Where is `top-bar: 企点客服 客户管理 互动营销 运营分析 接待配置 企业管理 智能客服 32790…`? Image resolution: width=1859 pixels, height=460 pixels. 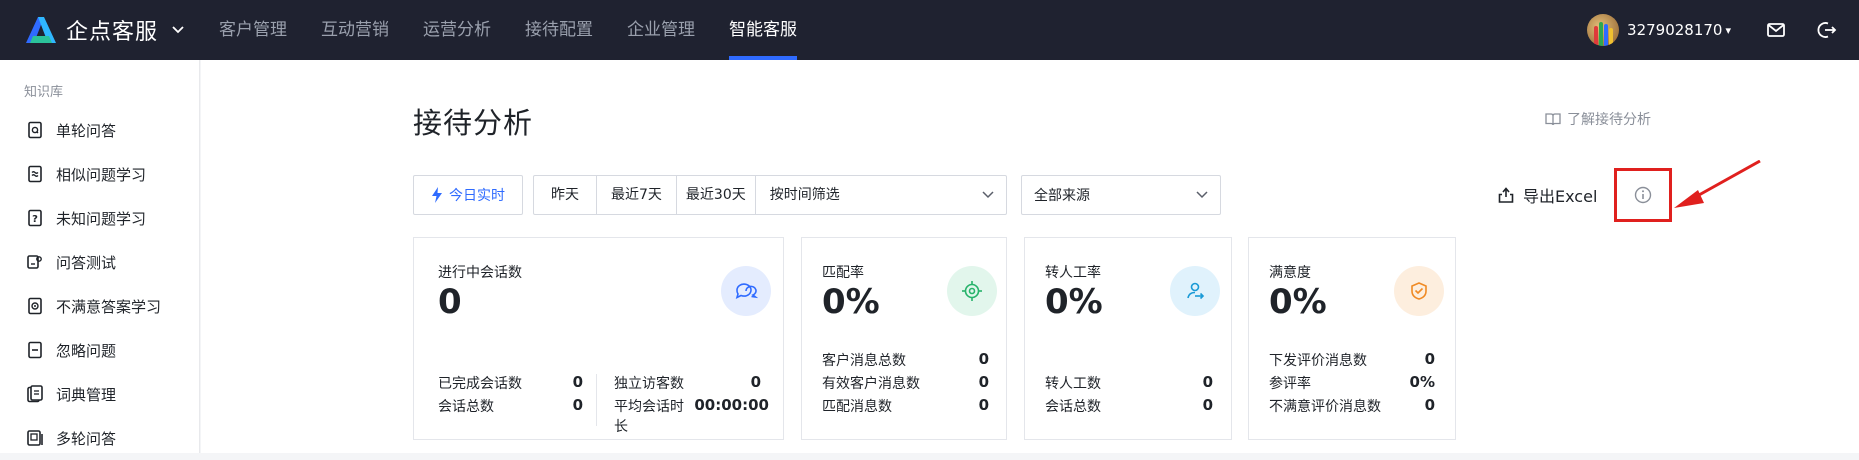
top-bar: 企点客服 客户管理 互动营销 运营分析 接待配置 企业管理 智能客服 32790… is located at coordinates (929, 30).